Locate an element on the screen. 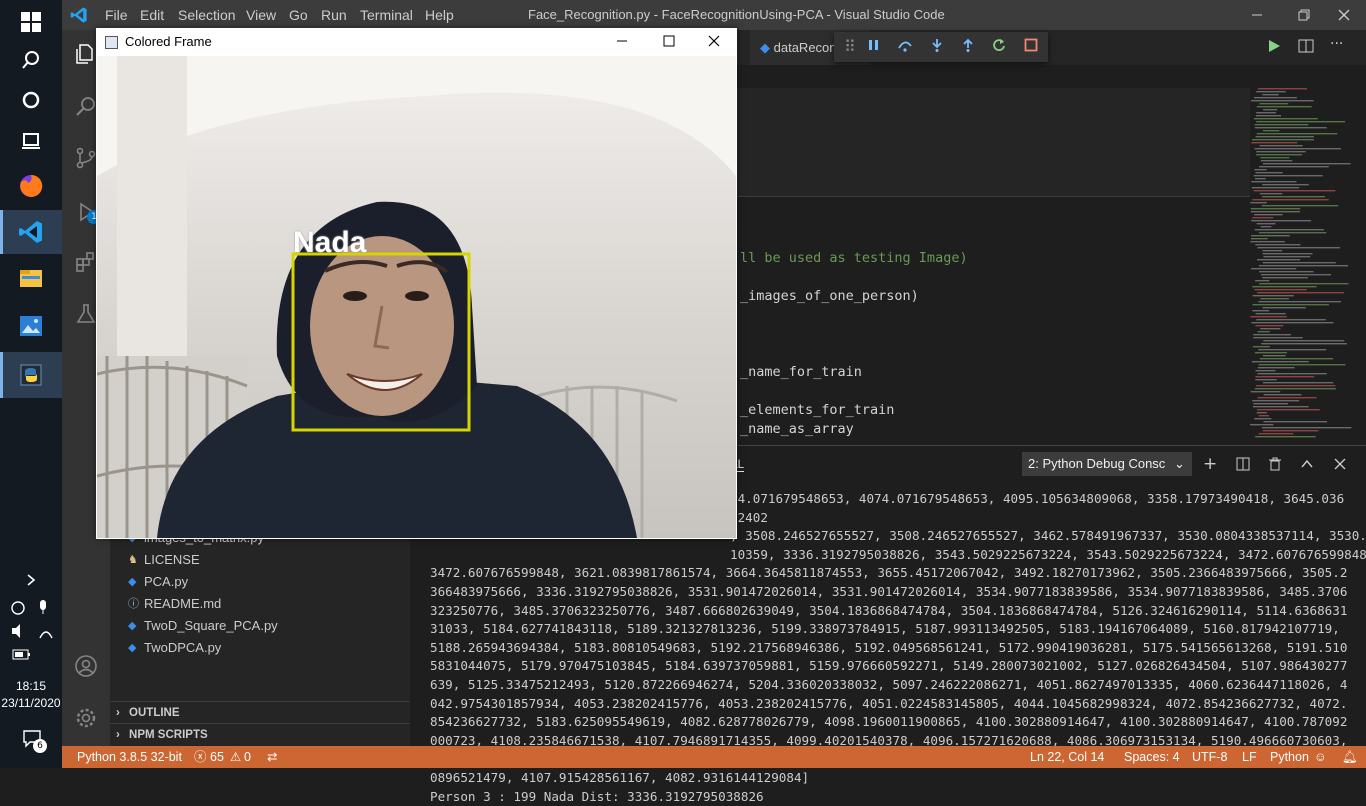  info-icon: ⓘ is located at coordinates (133, 604).